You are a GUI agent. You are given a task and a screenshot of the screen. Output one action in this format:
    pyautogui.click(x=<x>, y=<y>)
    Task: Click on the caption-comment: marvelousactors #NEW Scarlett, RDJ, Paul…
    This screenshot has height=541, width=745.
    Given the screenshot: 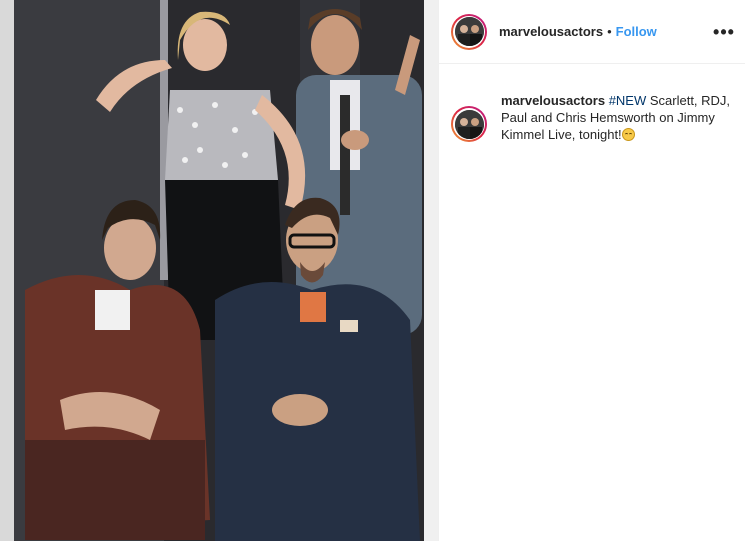 What is the action you would take?
    pyautogui.click(x=593, y=117)
    